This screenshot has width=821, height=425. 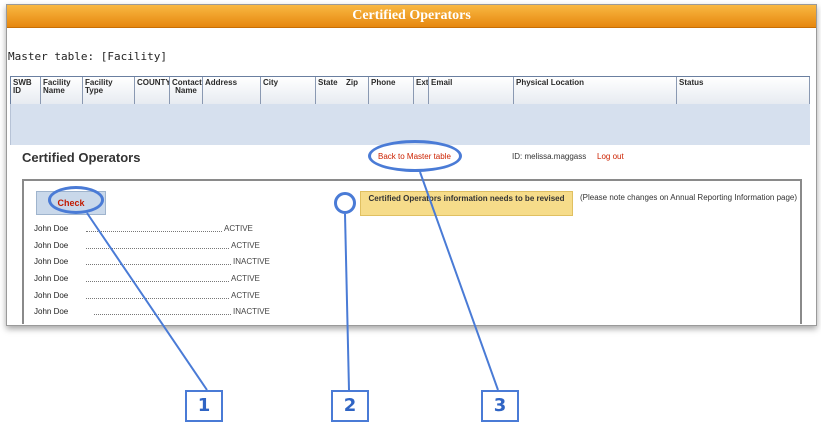 What do you see at coordinates (204, 406) in the screenshot?
I see `callout-1: 1` at bounding box center [204, 406].